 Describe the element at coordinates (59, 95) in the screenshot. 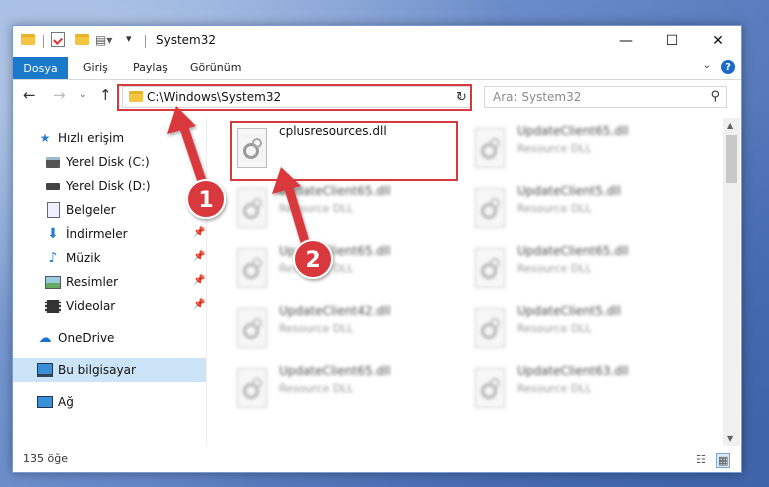

I see `forward-button: →` at that location.